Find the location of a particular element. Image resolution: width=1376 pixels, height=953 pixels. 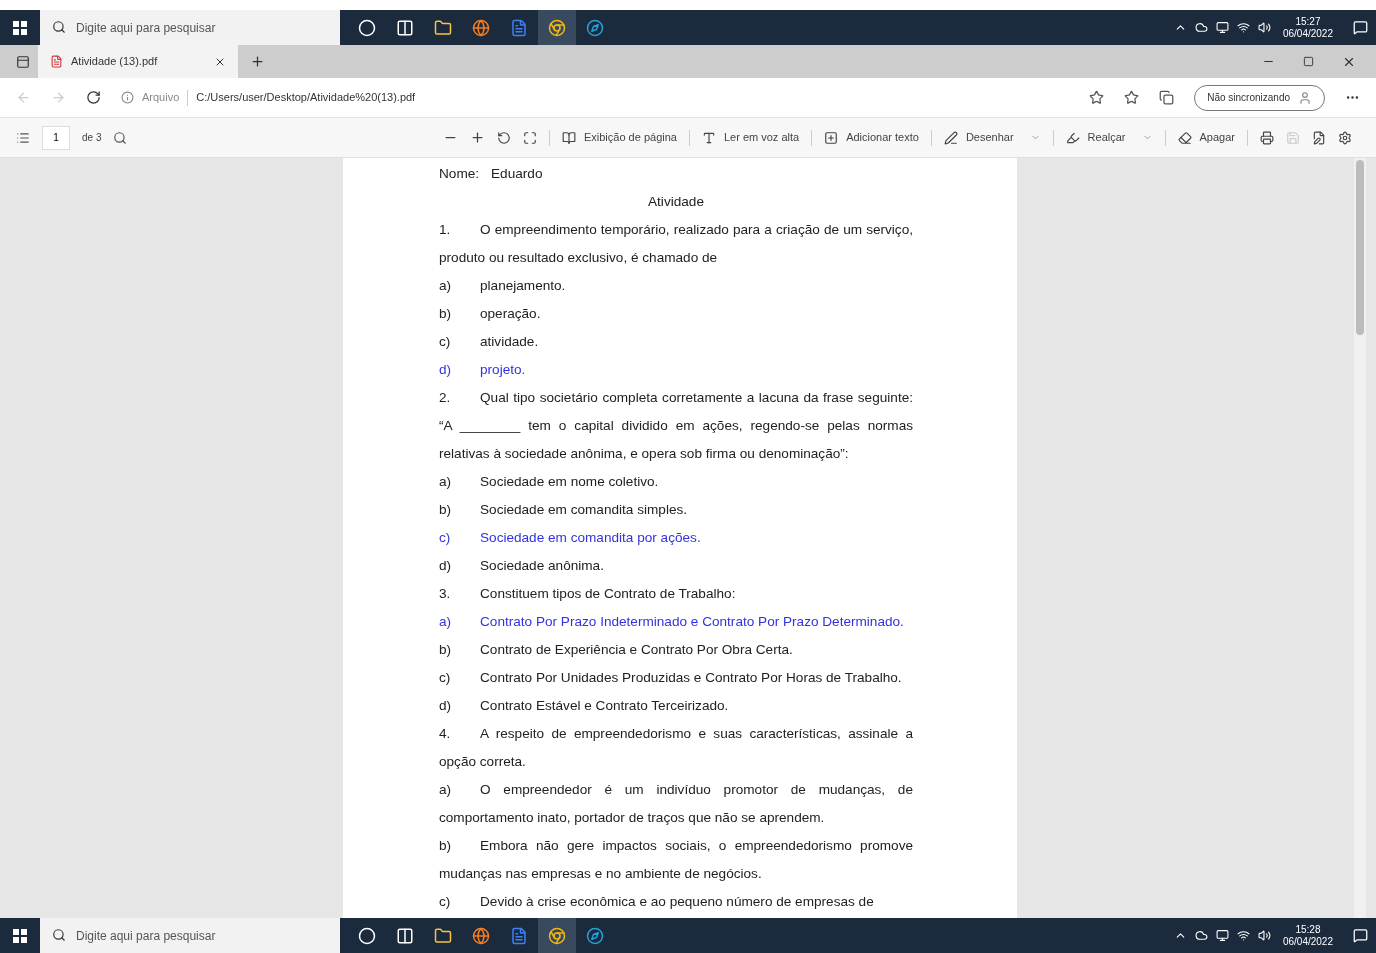

answer-option: a) Sociedade em nome coletivo. is located at coordinates (676, 482).